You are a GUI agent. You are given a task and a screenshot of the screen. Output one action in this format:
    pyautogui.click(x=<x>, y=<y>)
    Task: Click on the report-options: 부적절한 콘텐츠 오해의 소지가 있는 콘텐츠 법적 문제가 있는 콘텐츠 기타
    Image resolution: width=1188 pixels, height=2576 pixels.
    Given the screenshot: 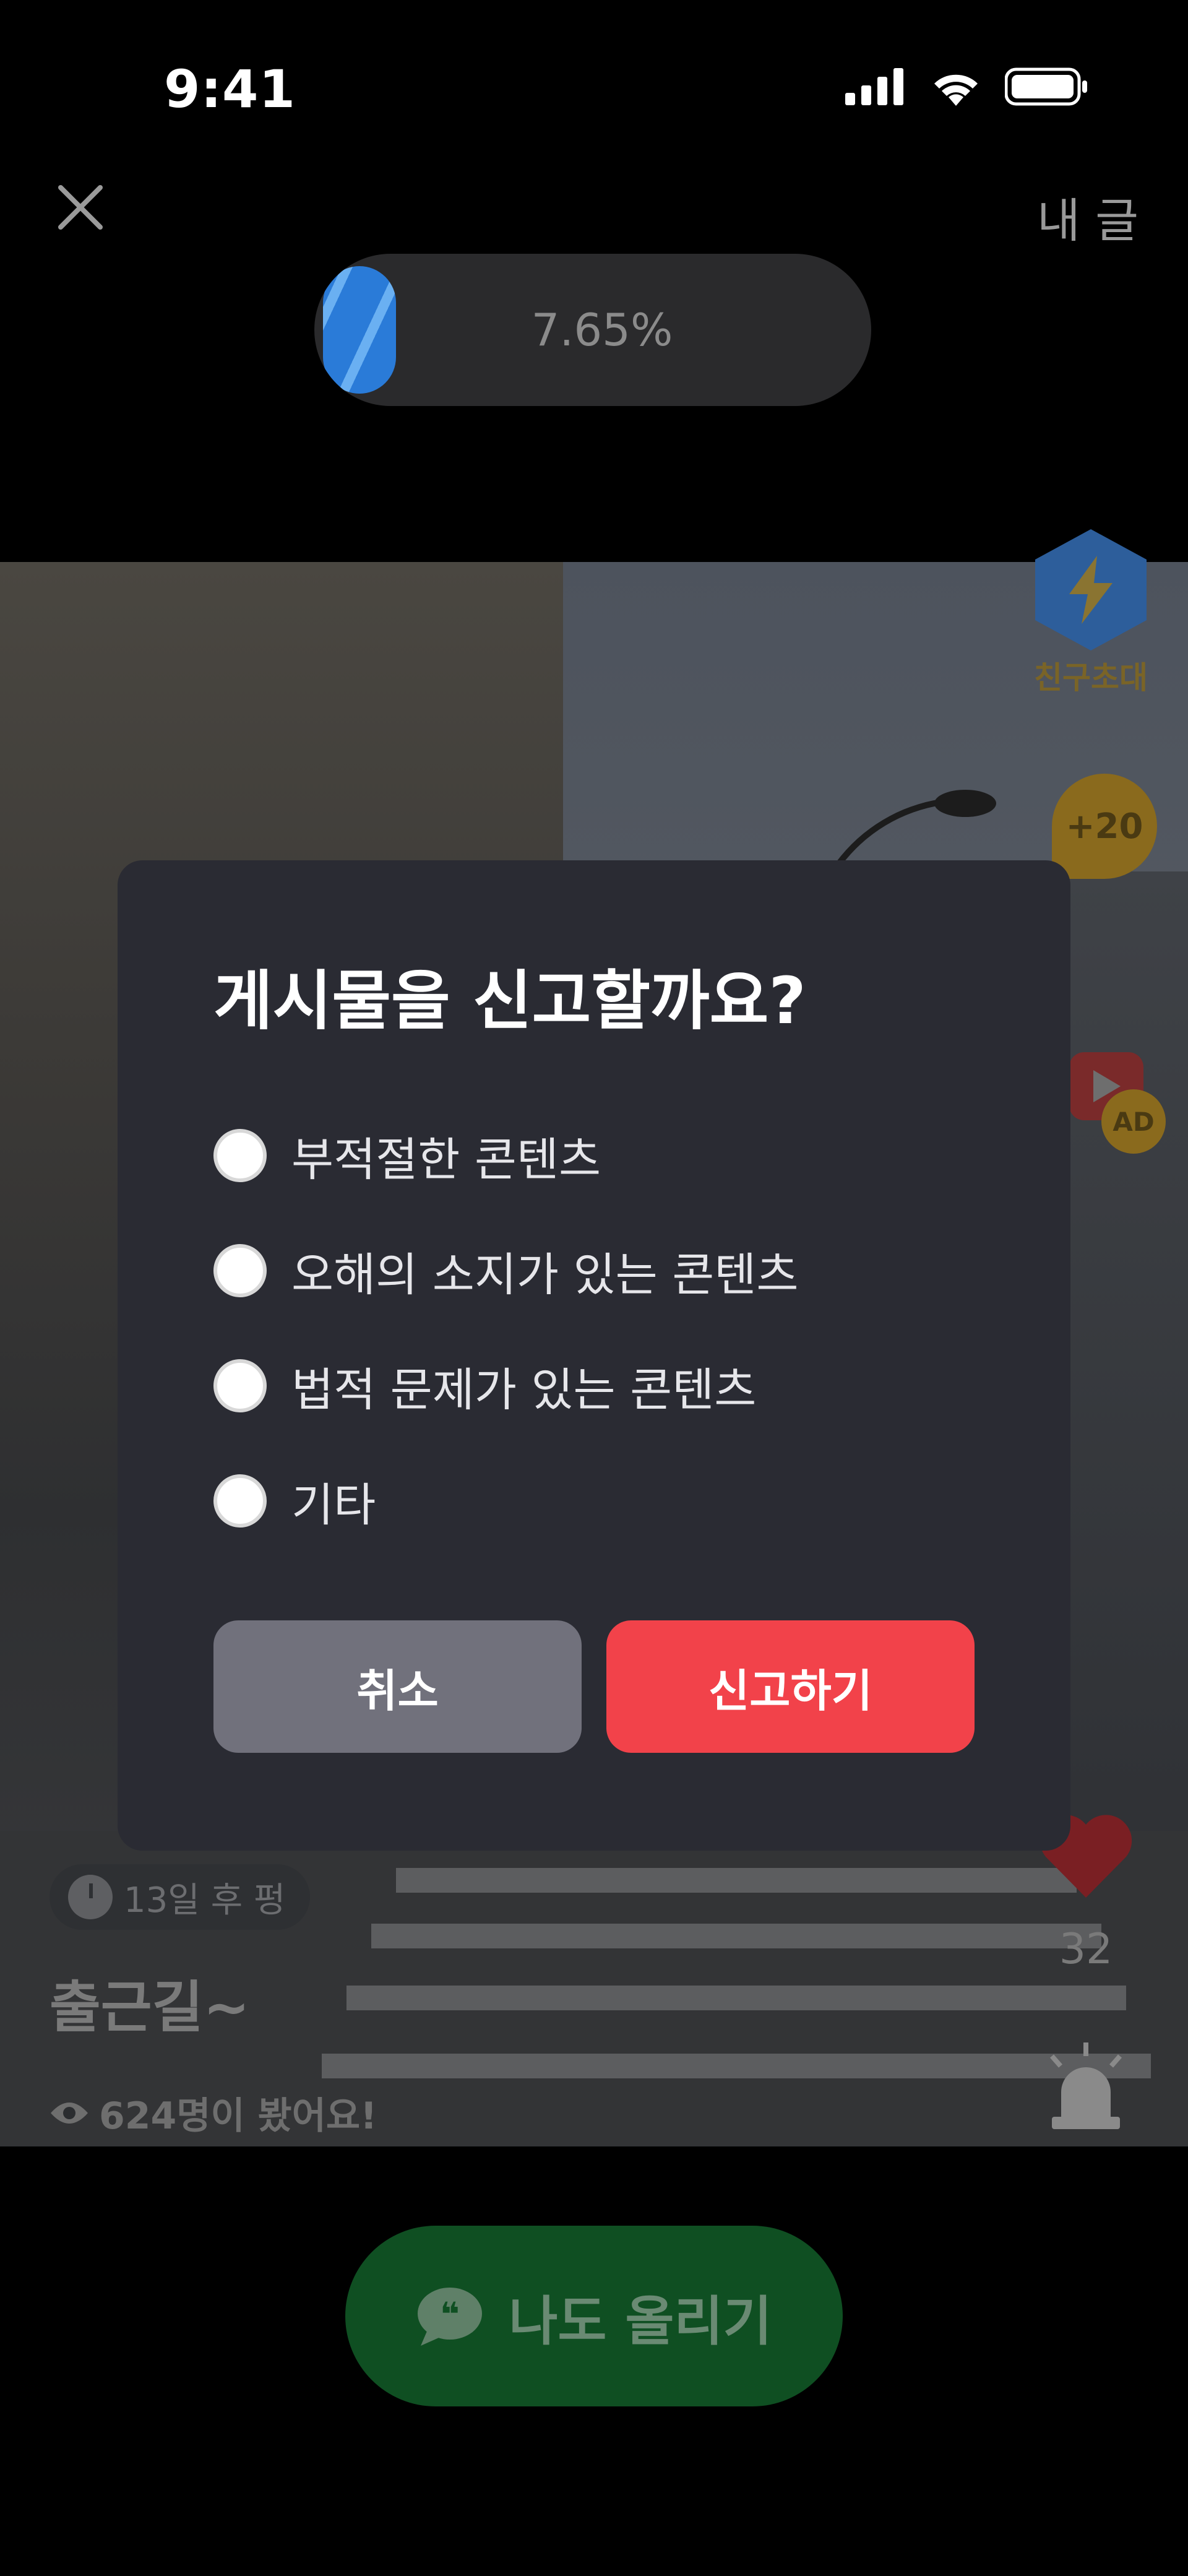 What is the action you would take?
    pyautogui.click(x=594, y=1328)
    